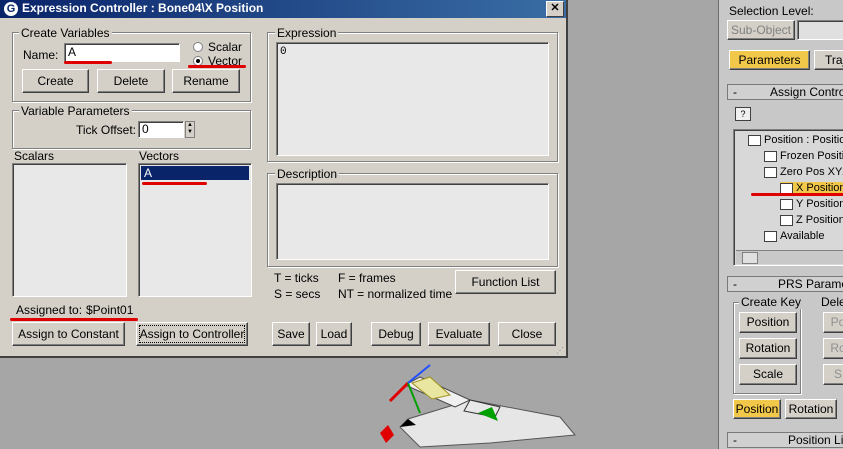  I want to click on tab-trajectories: Traj, so click(828, 60).